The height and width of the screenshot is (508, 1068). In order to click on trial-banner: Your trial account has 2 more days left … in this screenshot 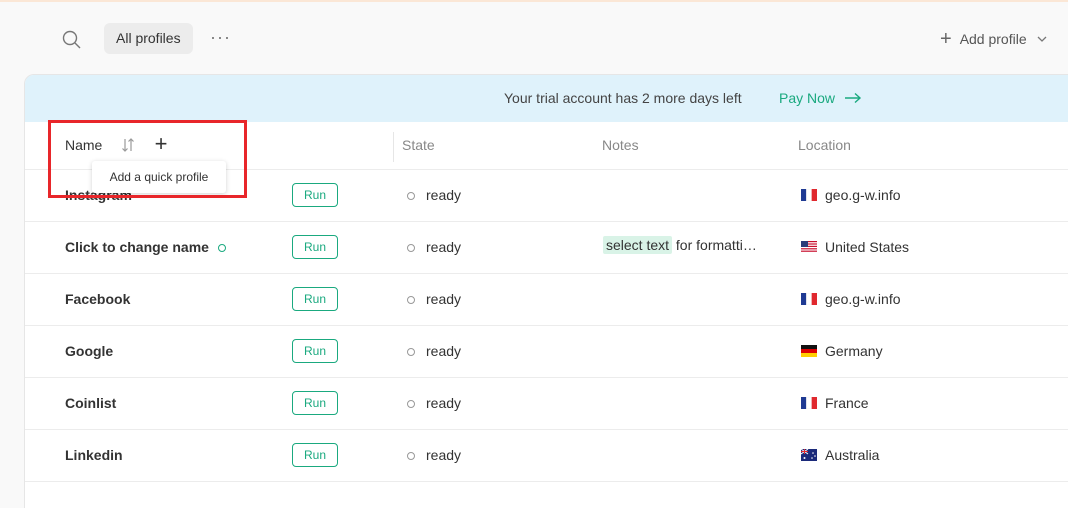, I will do `click(546, 98)`.